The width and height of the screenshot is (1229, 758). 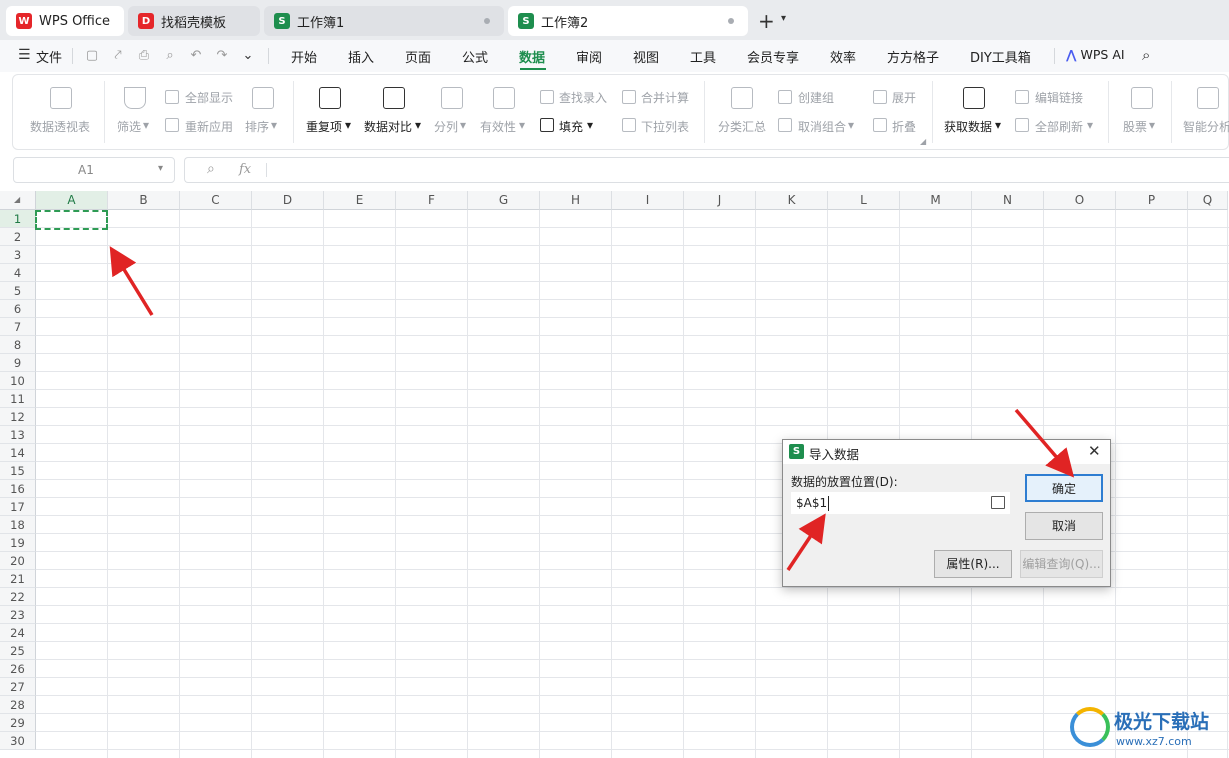 I want to click on menu-page: 页面, so click(x=418, y=56).